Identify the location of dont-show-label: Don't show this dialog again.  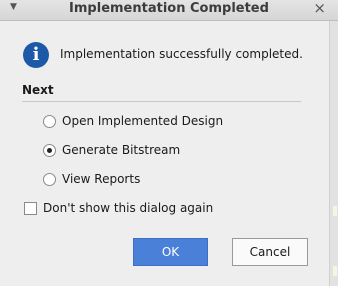
(128, 208).